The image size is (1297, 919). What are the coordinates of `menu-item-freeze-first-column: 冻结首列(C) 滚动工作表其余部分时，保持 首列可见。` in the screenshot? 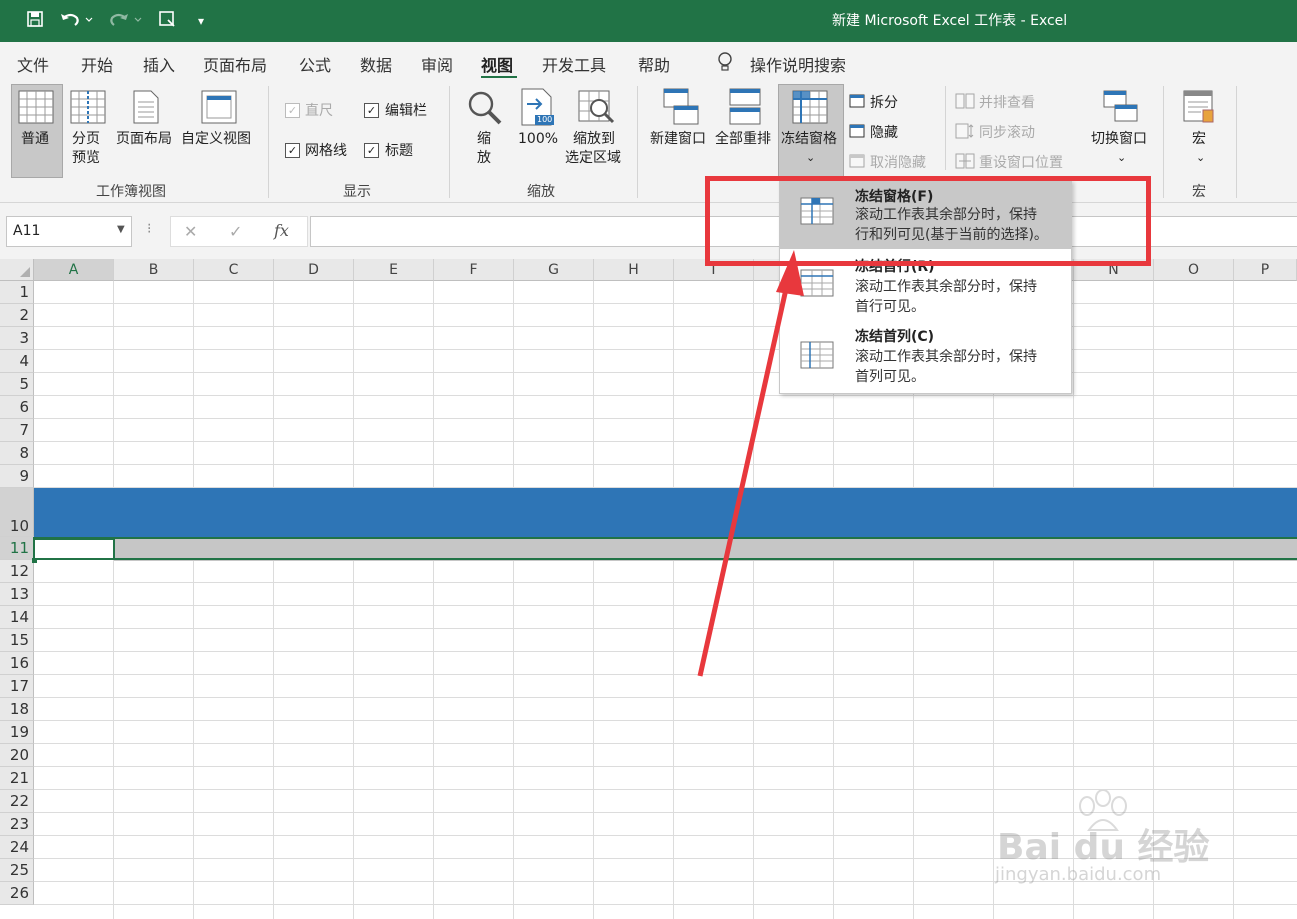 It's located at (925, 357).